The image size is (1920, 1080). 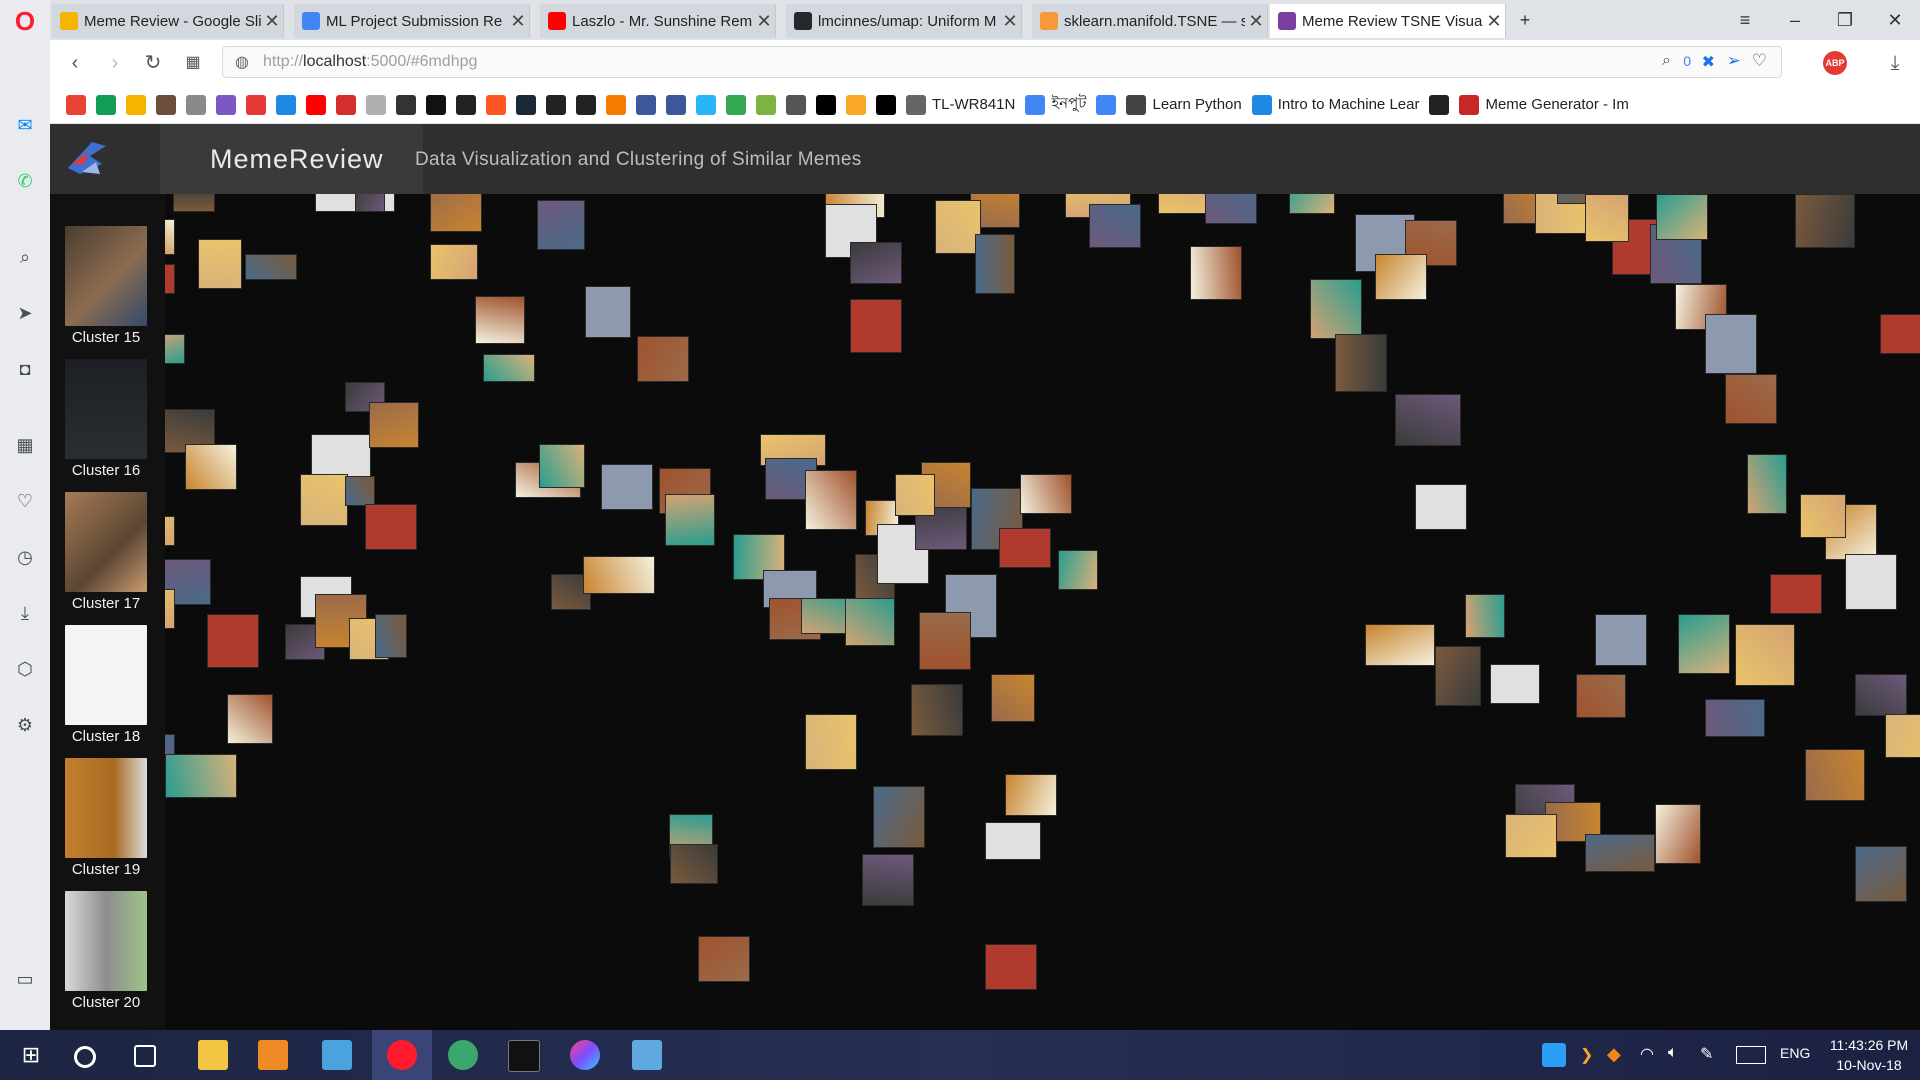 What do you see at coordinates (1673, 1053) in the screenshot?
I see `volume-icon: 🔈︎` at bounding box center [1673, 1053].